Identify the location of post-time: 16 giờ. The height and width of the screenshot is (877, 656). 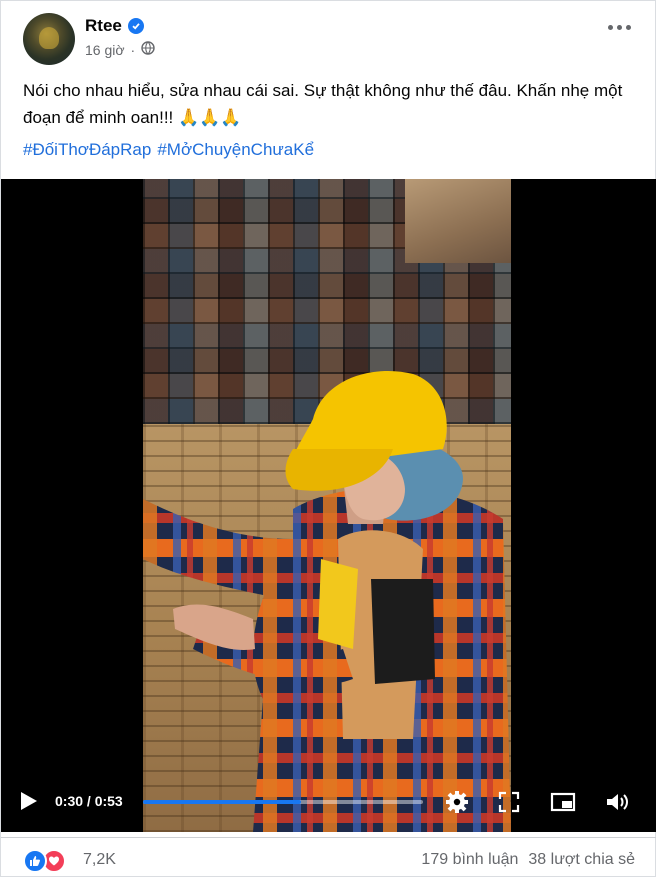
(105, 50).